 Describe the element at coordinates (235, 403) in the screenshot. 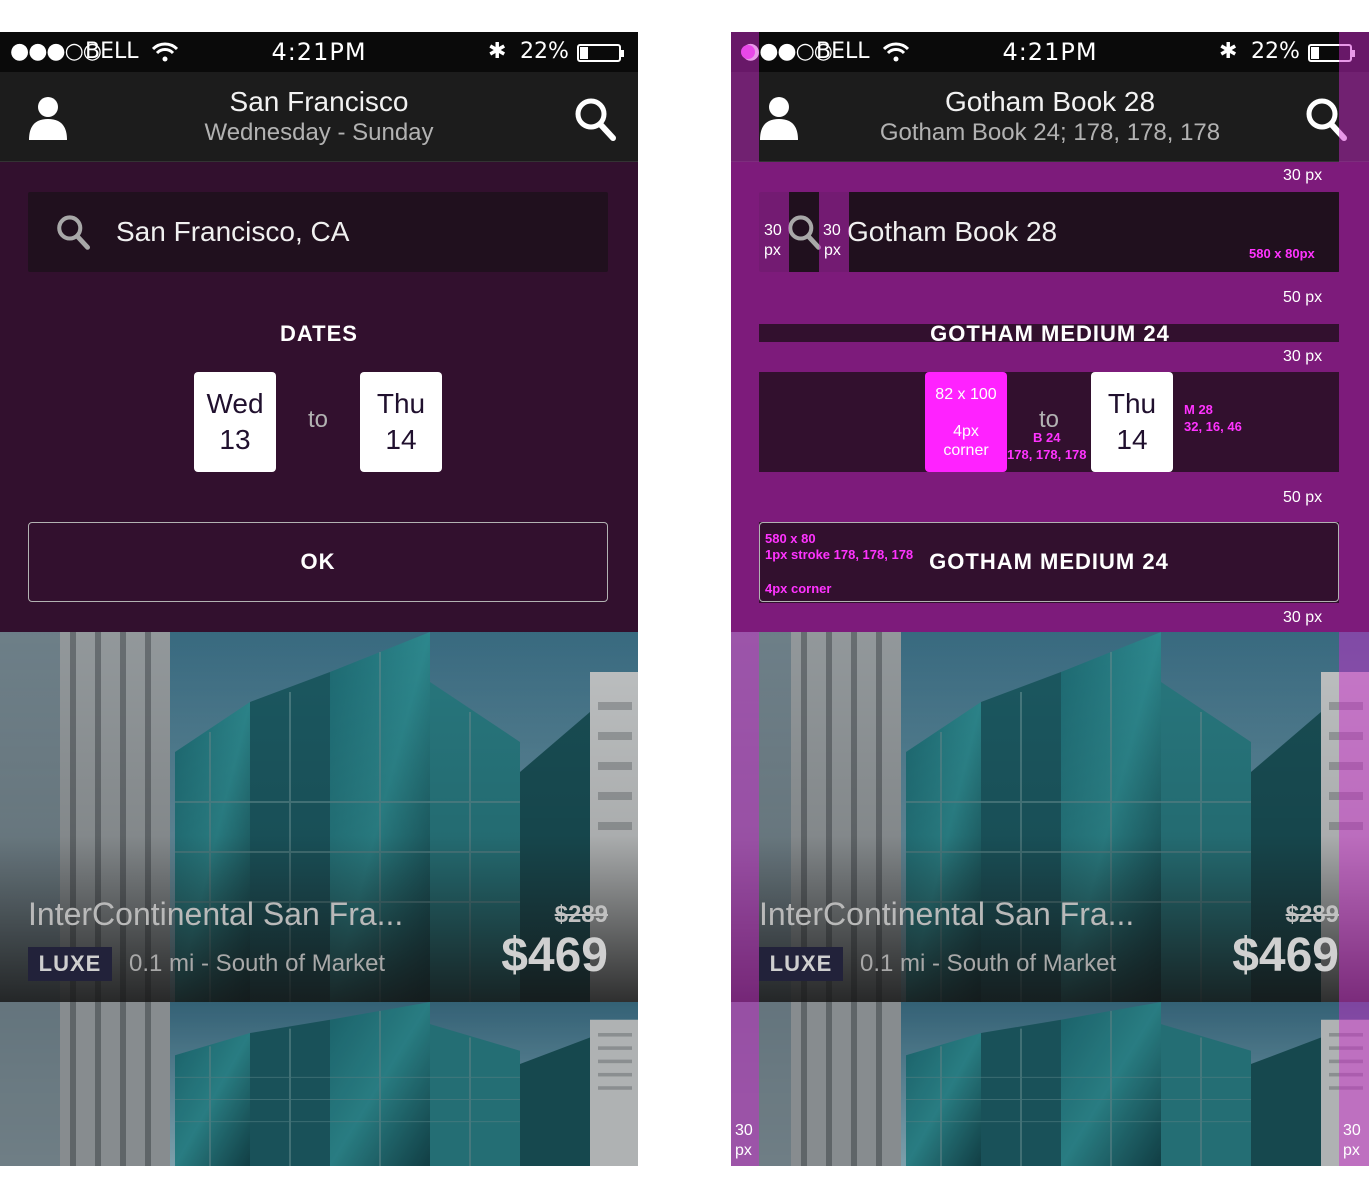

I see `check-in-day: Wed` at that location.